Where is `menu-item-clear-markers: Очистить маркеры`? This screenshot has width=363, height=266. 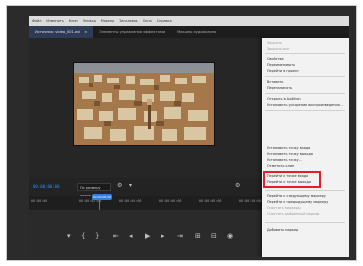
menu-item-clear-markers: Очистить маркеры is located at coordinates (284, 208).